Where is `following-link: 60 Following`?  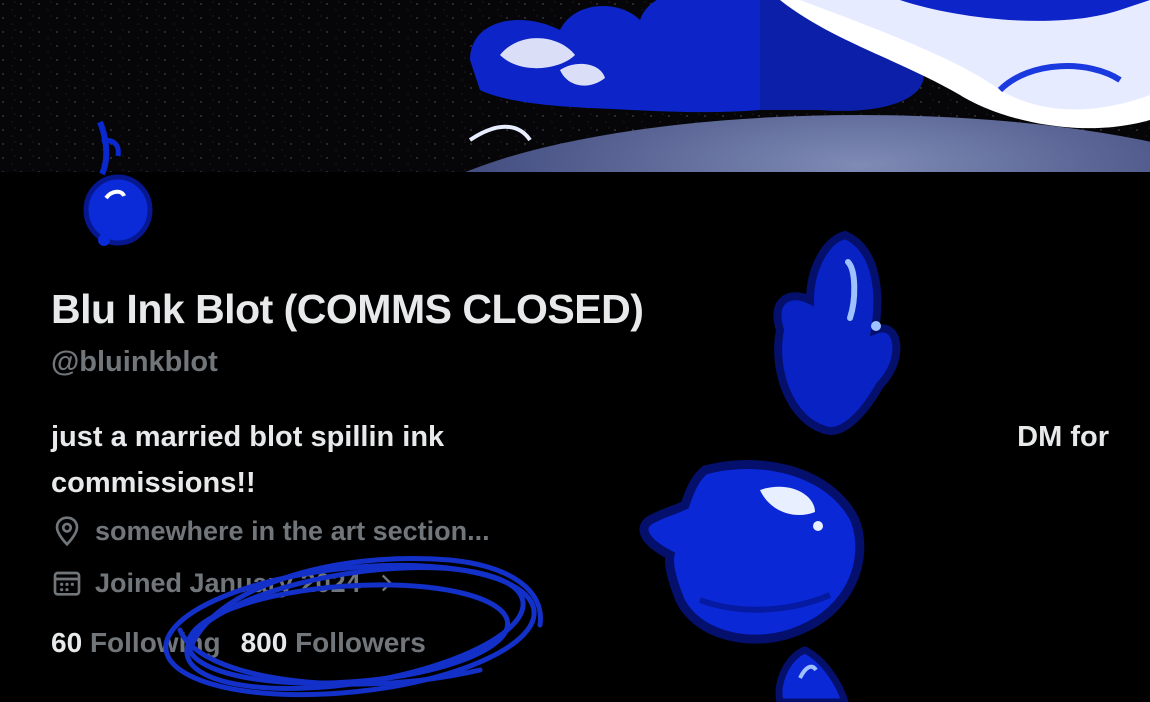
following-link: 60 Following is located at coordinates (136, 643).